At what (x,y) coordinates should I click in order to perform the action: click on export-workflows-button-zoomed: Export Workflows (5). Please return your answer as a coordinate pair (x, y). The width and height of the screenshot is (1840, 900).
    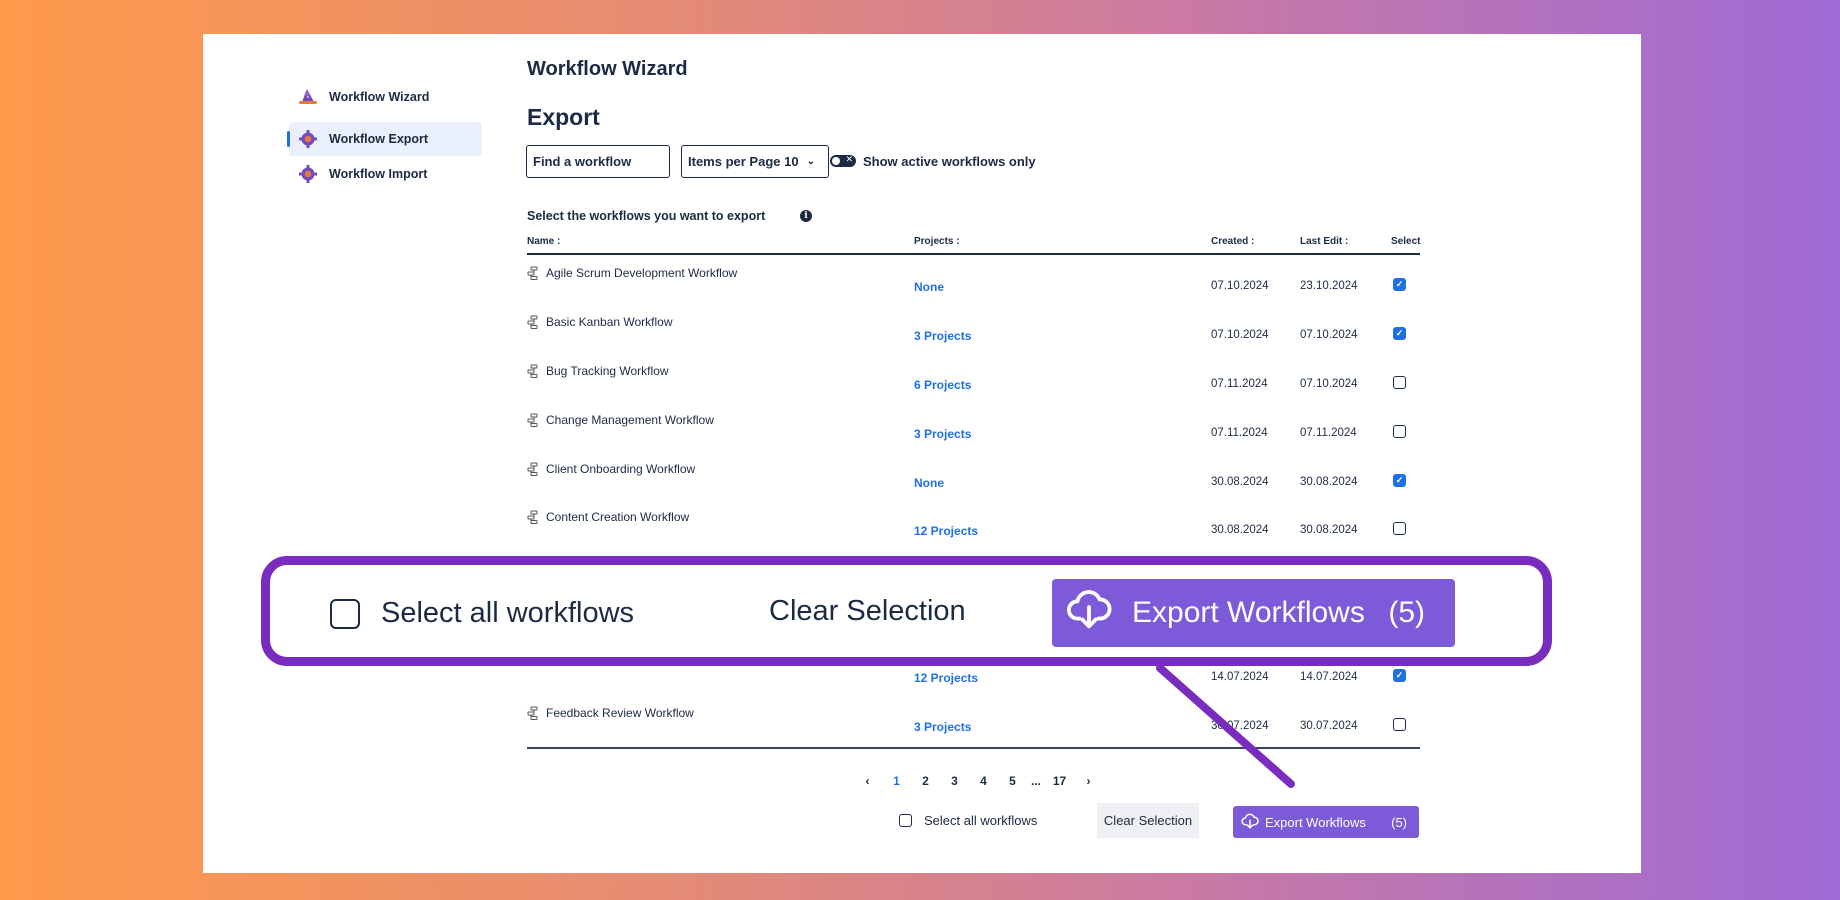
    Looking at the image, I should click on (1253, 613).